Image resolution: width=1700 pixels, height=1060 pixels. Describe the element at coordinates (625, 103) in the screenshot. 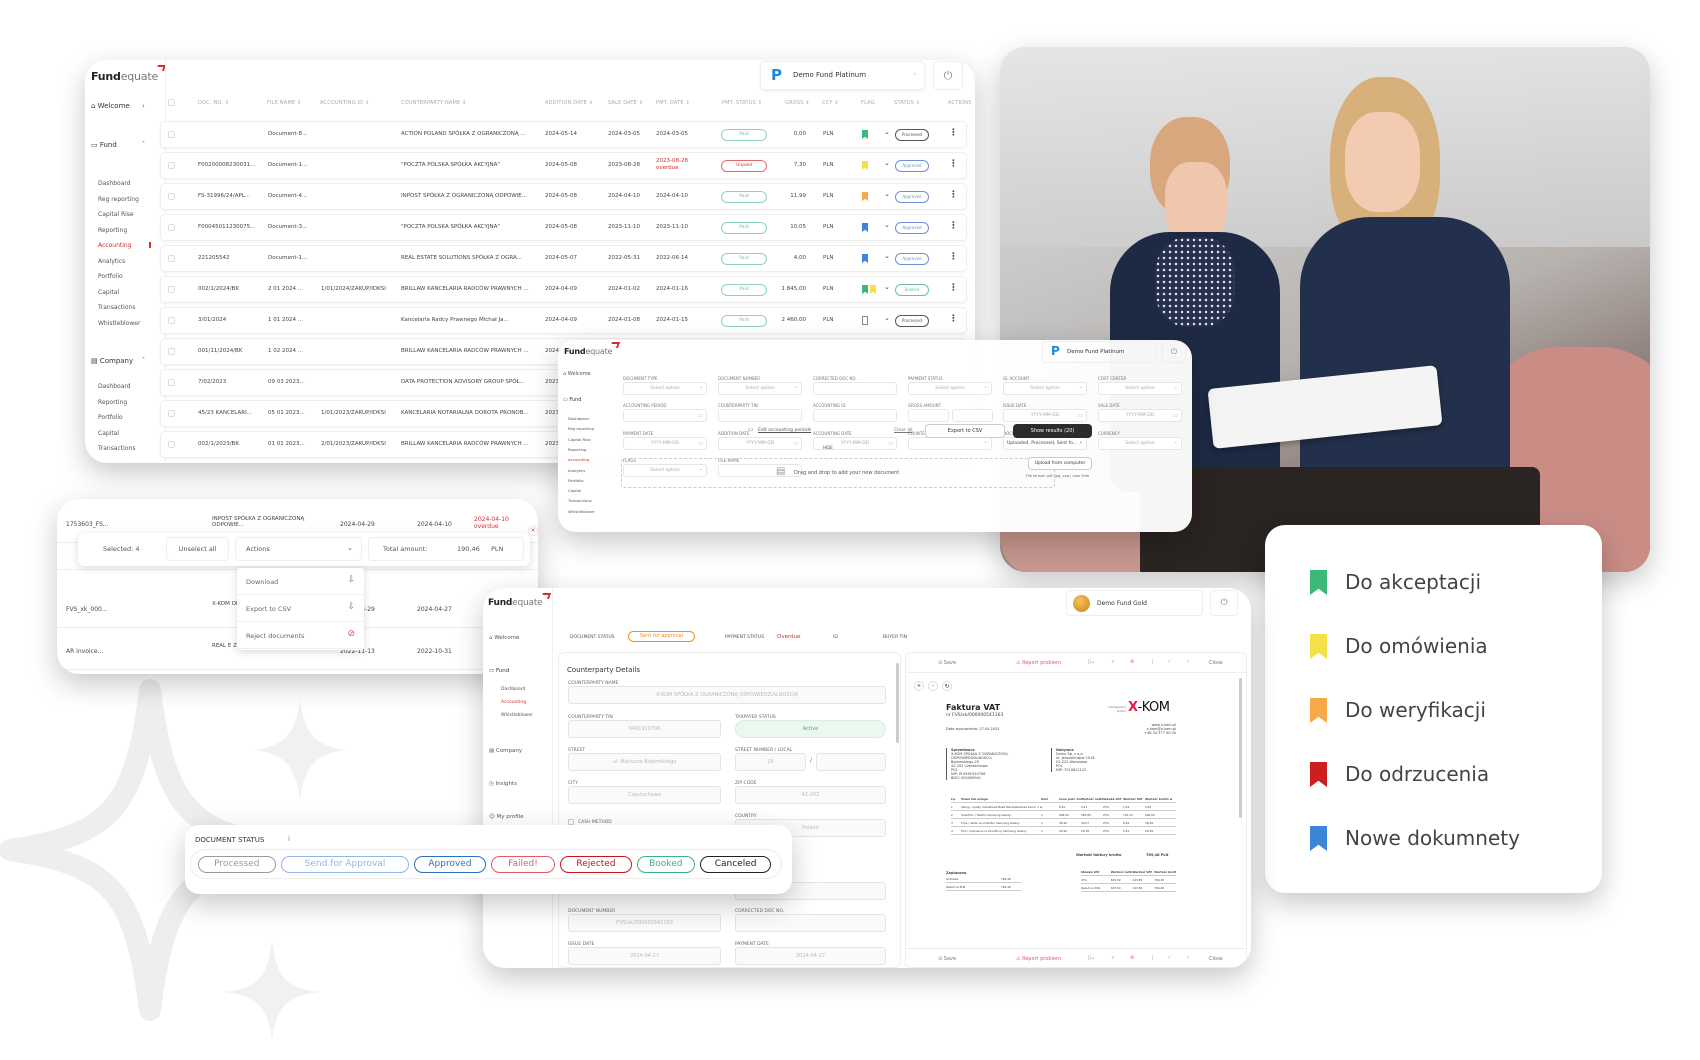

I see `column-header: SALE DATE ⇕` at that location.